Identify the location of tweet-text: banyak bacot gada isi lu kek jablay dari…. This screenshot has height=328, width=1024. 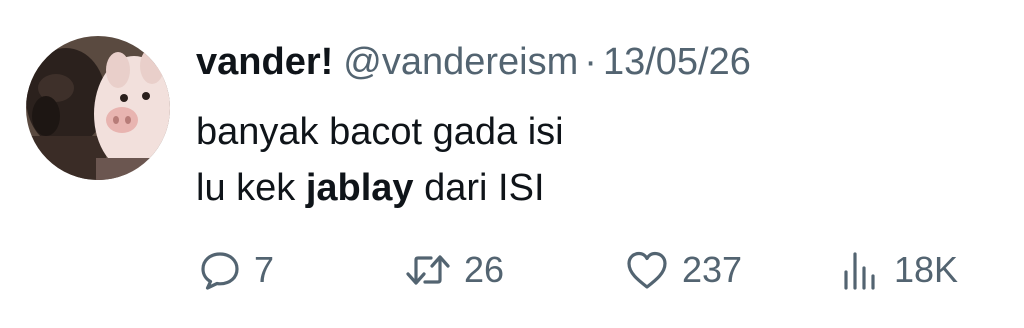
(380, 160).